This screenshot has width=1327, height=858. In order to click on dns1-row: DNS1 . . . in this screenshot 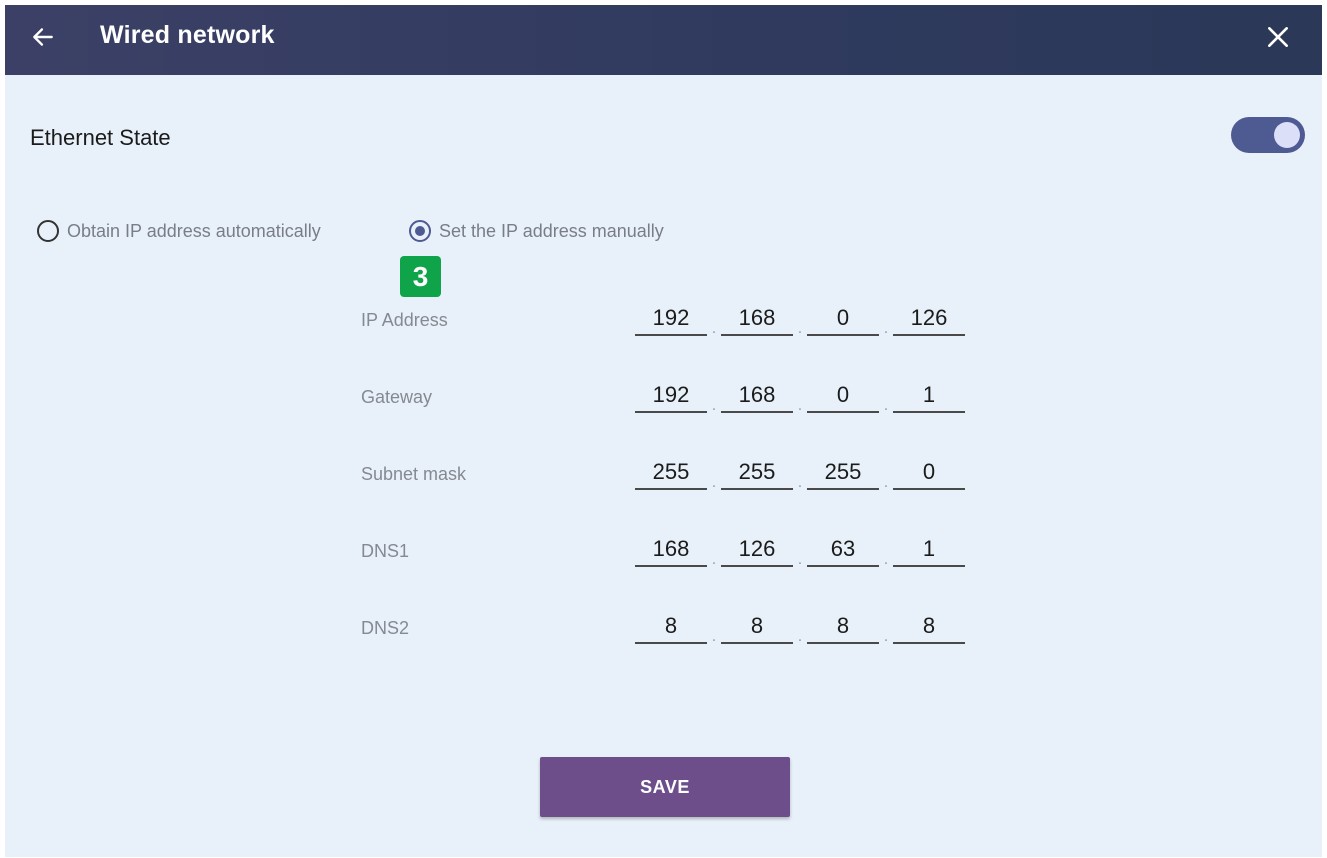, I will do `click(663, 553)`.